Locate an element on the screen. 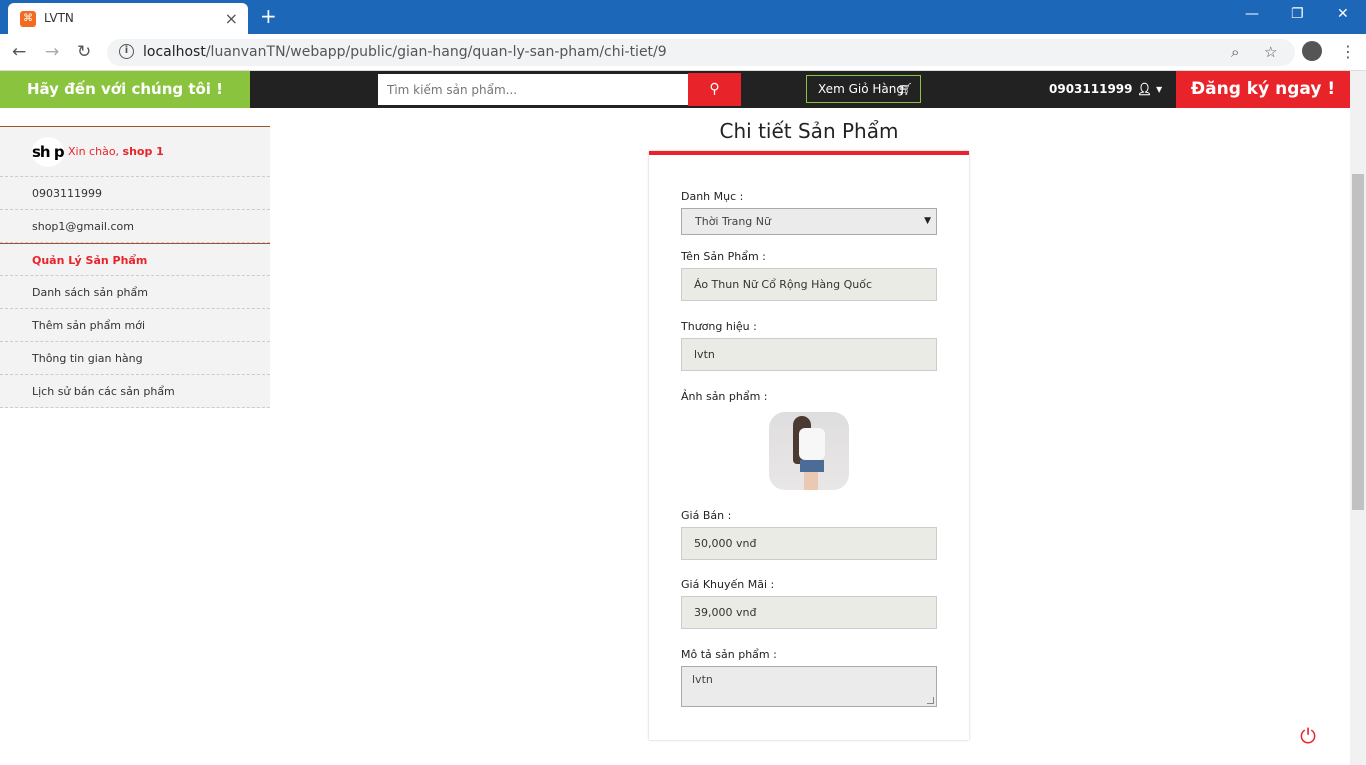 The image size is (1366, 765). category-select: Thời Trang Nữ ▼ is located at coordinates (809, 221).